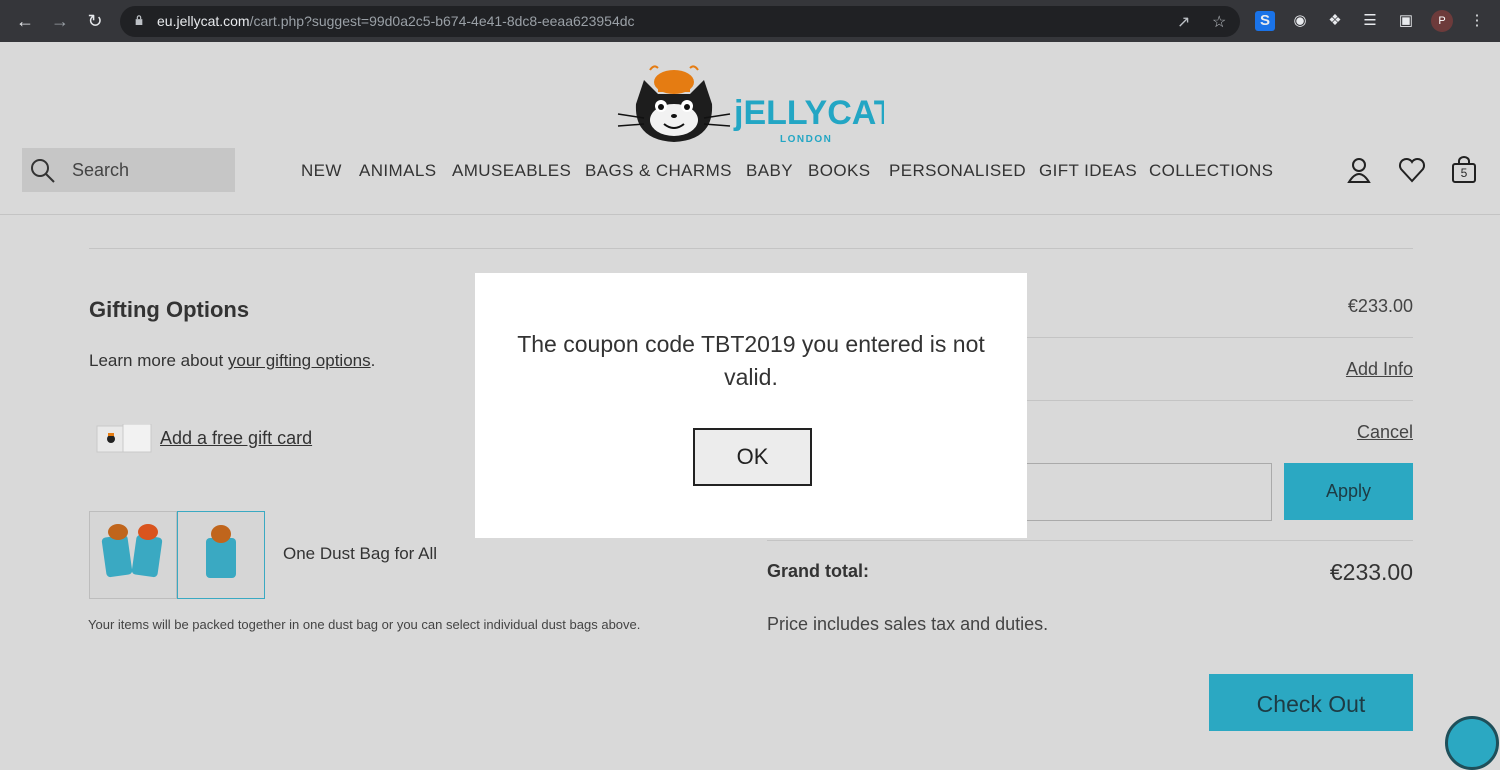 The image size is (1500, 770). I want to click on nav-collections: COLLECTIONS, so click(1211, 171).